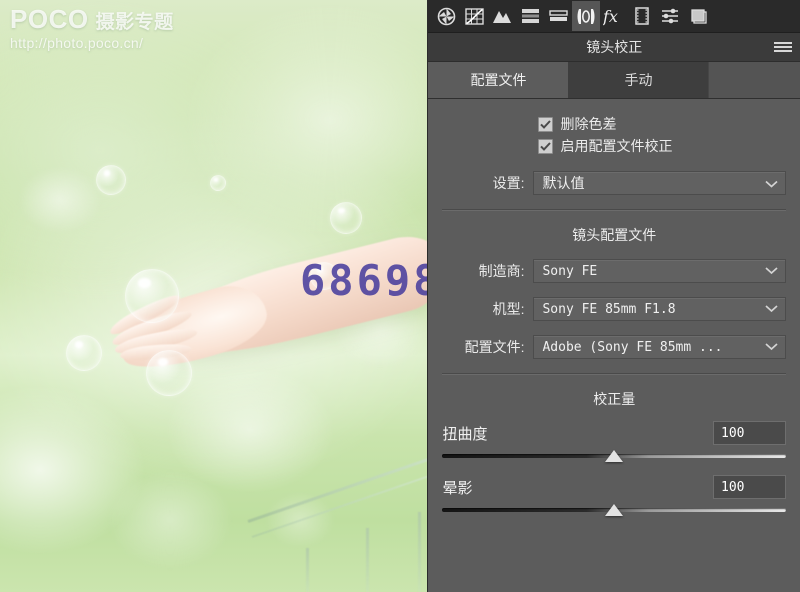 The height and width of the screenshot is (592, 800). Describe the element at coordinates (749, 433) in the screenshot. I see `distortion-value-input: 100` at that location.